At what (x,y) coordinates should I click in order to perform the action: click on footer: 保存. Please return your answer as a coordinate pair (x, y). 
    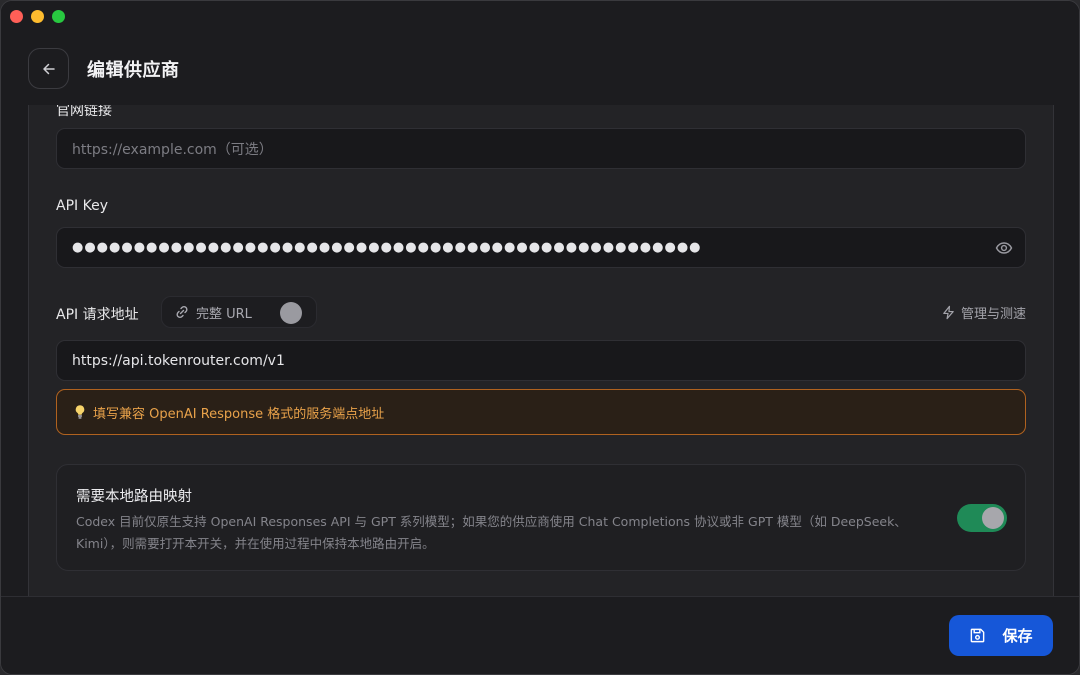
    Looking at the image, I should click on (540, 635).